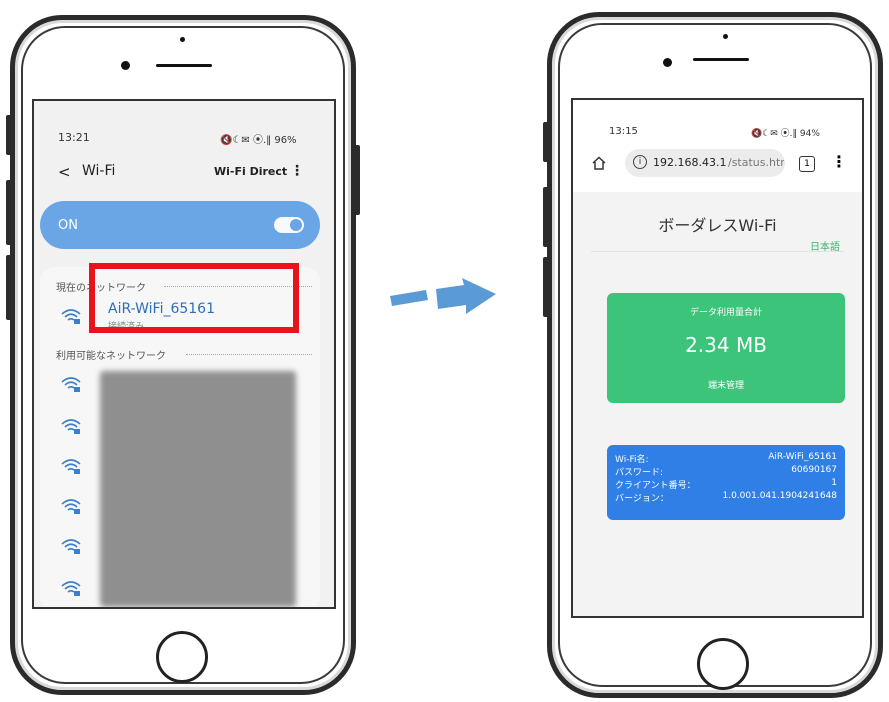 The height and width of the screenshot is (702, 889). Describe the element at coordinates (834, 483) in the screenshot. I see `info-value: 1` at that location.